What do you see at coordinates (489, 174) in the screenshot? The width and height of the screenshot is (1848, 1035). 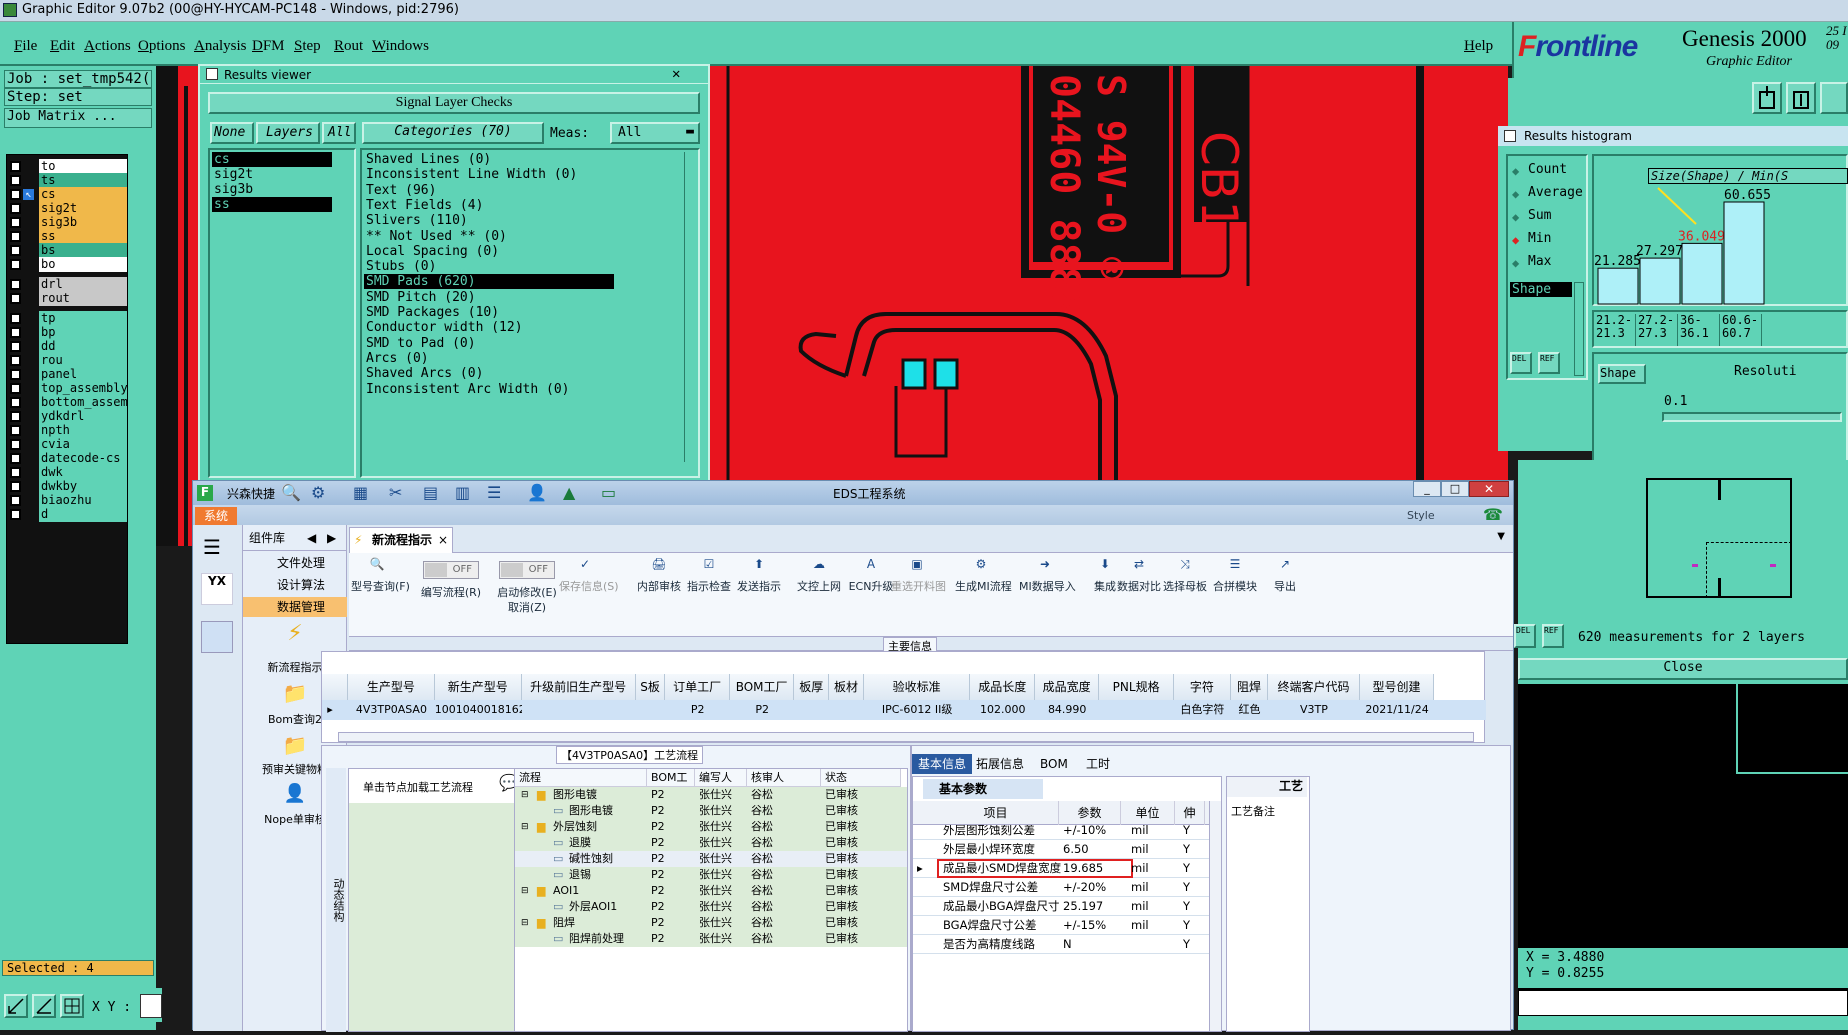 I see `category-item: Inconsistent Line Width (0)` at bounding box center [489, 174].